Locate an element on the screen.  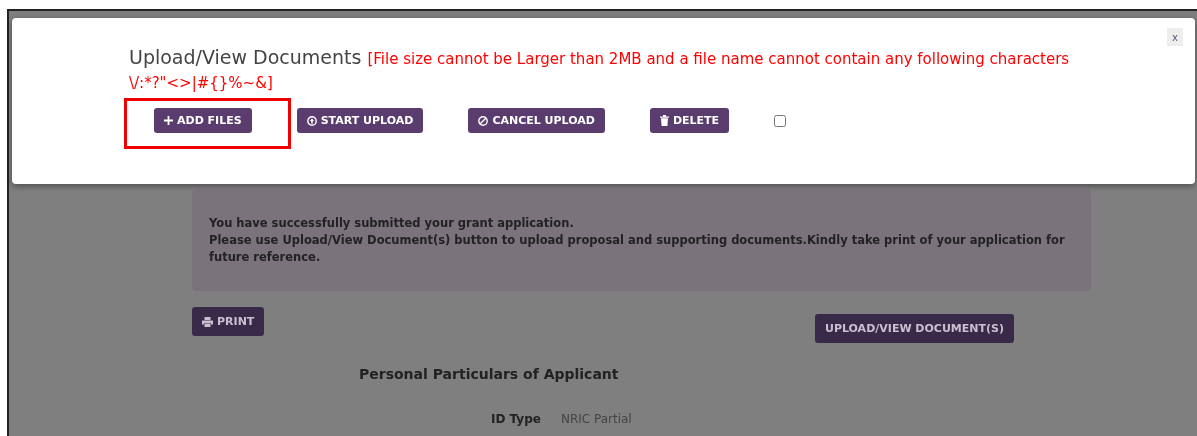
field-value: NRIC Partial is located at coordinates (596, 419).